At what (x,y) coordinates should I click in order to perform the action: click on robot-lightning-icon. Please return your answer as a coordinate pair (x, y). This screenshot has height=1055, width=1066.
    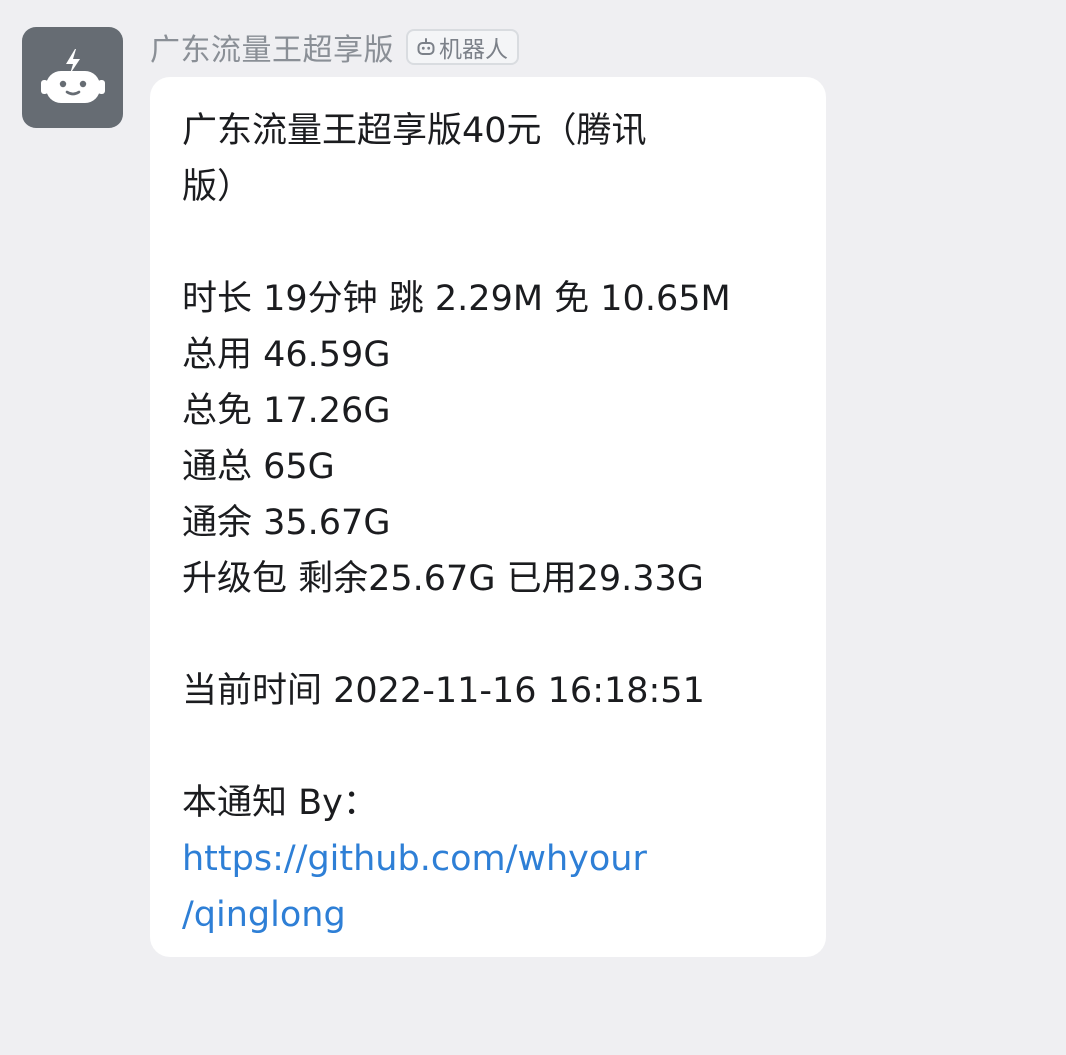
    Looking at the image, I should click on (72, 75).